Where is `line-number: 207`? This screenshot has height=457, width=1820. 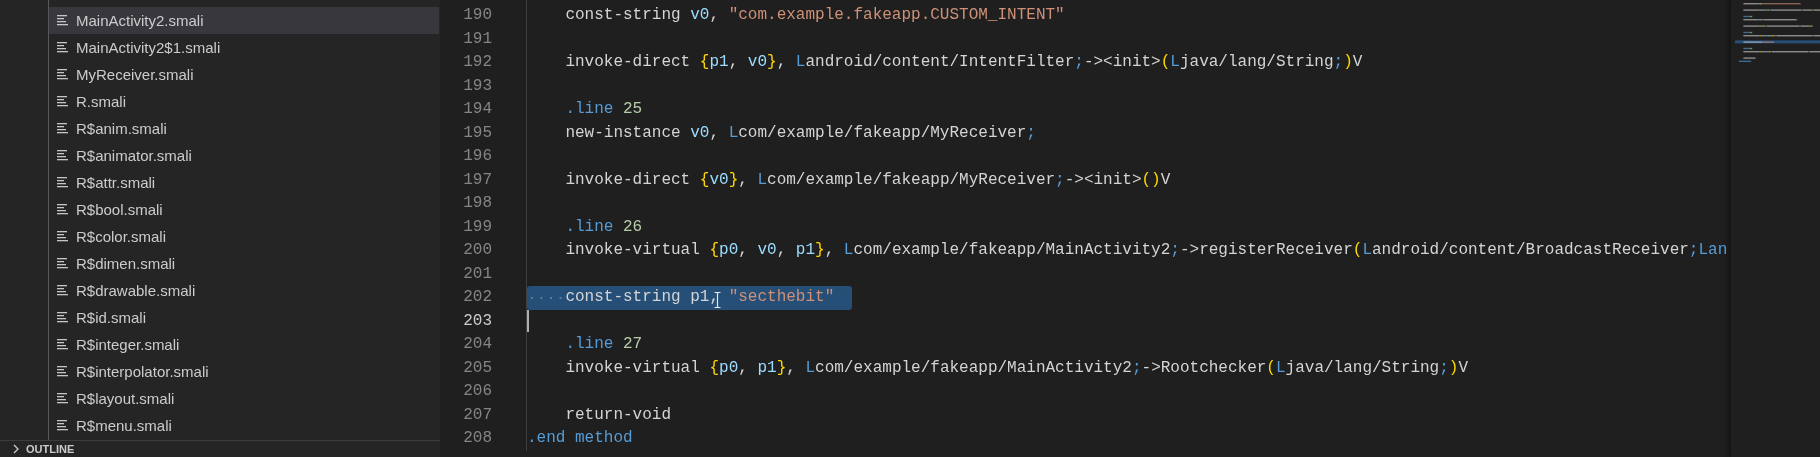
line-number: 207 is located at coordinates (477, 415).